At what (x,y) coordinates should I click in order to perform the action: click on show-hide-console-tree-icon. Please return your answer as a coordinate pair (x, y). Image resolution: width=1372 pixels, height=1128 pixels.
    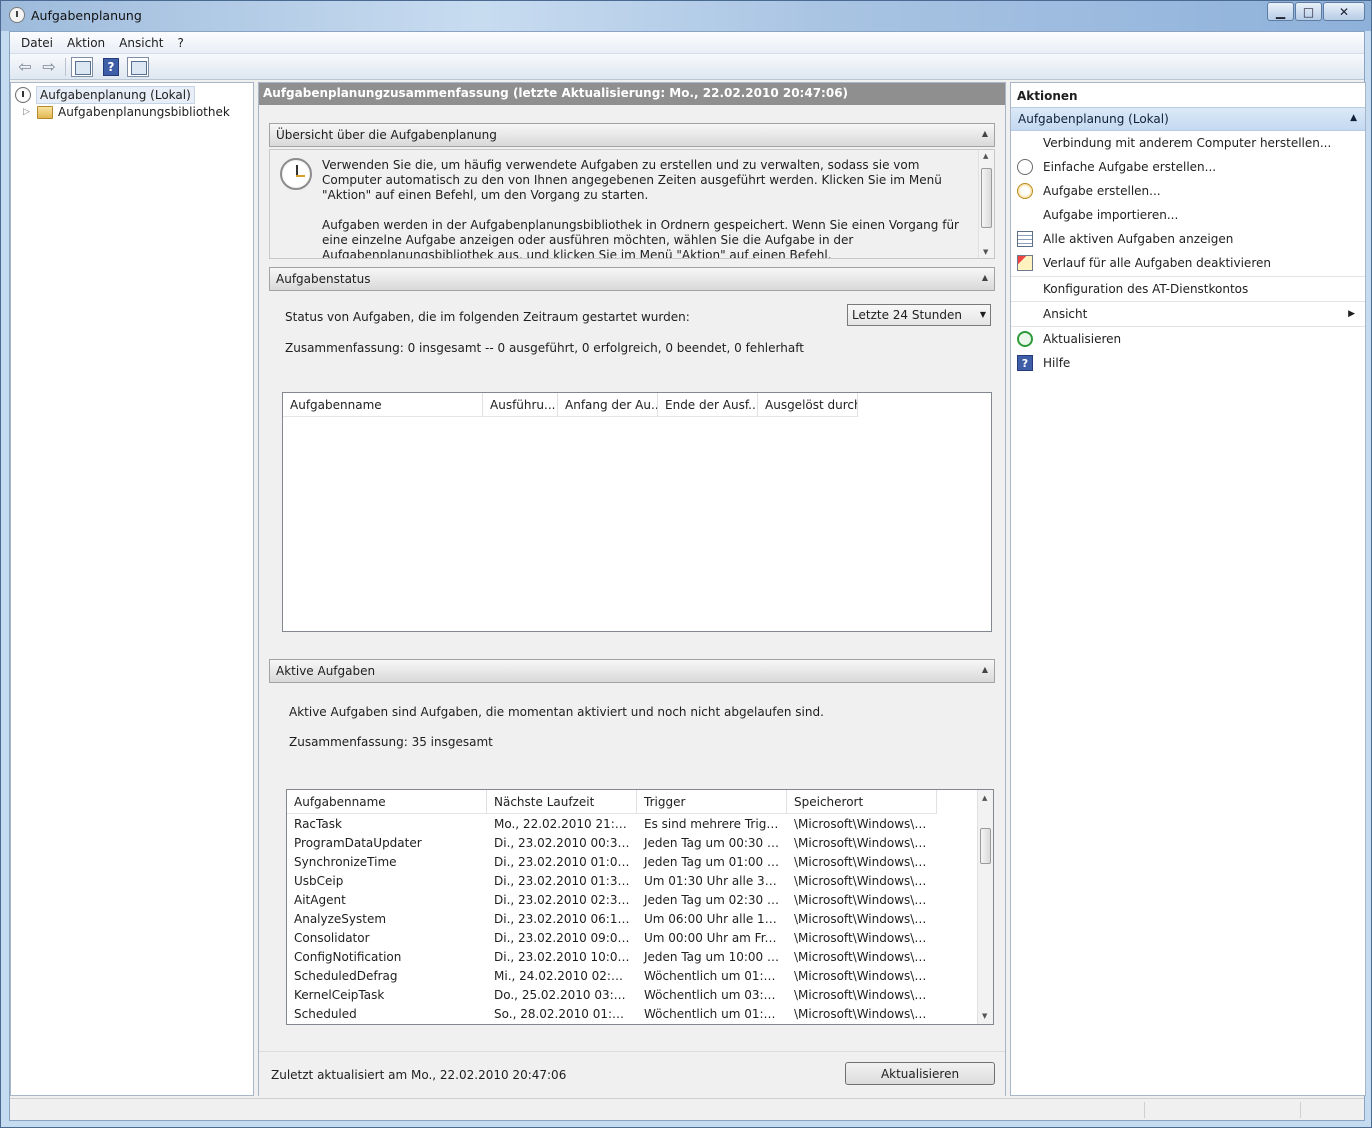
    Looking at the image, I should click on (82, 66).